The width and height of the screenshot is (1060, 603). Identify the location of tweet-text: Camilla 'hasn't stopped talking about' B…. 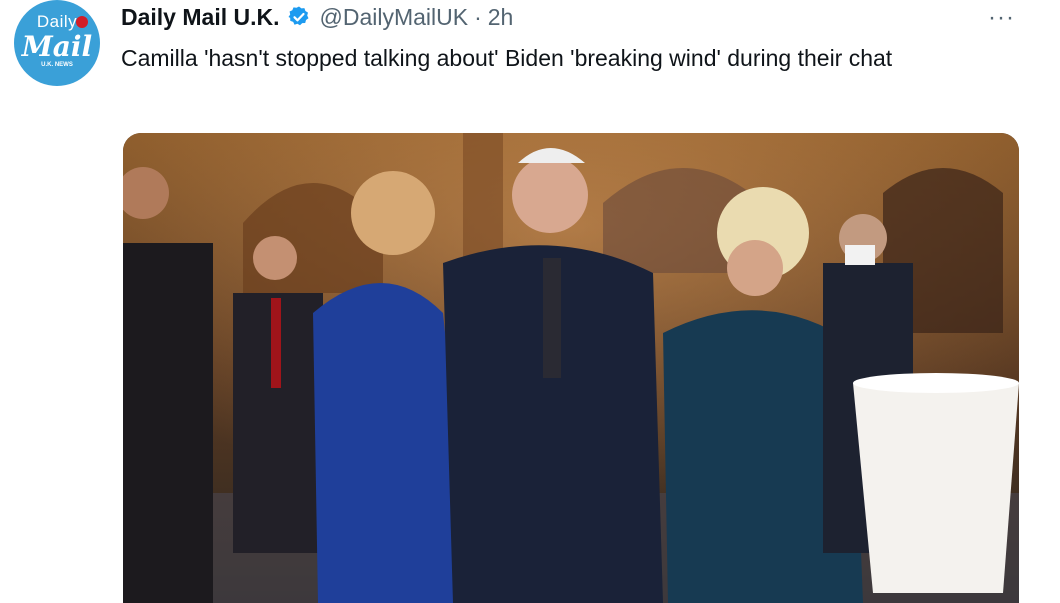
(507, 58).